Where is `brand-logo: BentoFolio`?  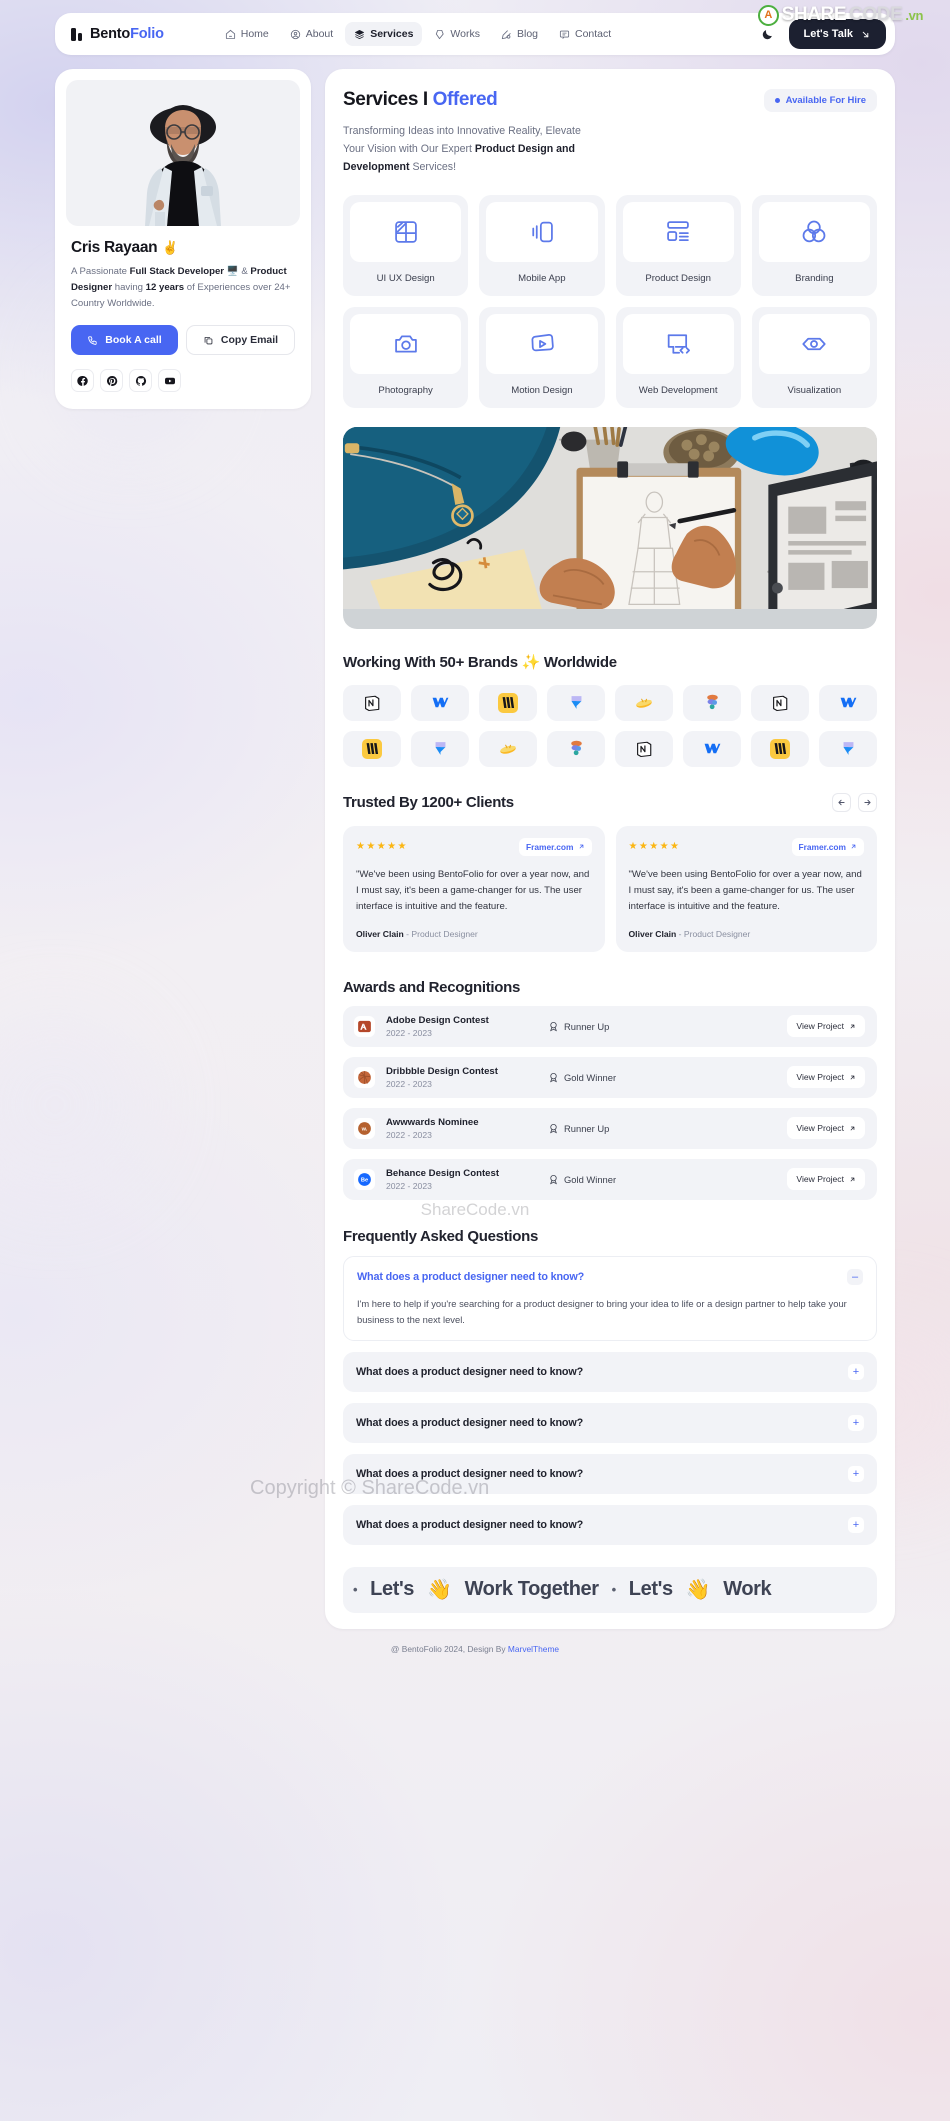 brand-logo: BentoFolio is located at coordinates (117, 34).